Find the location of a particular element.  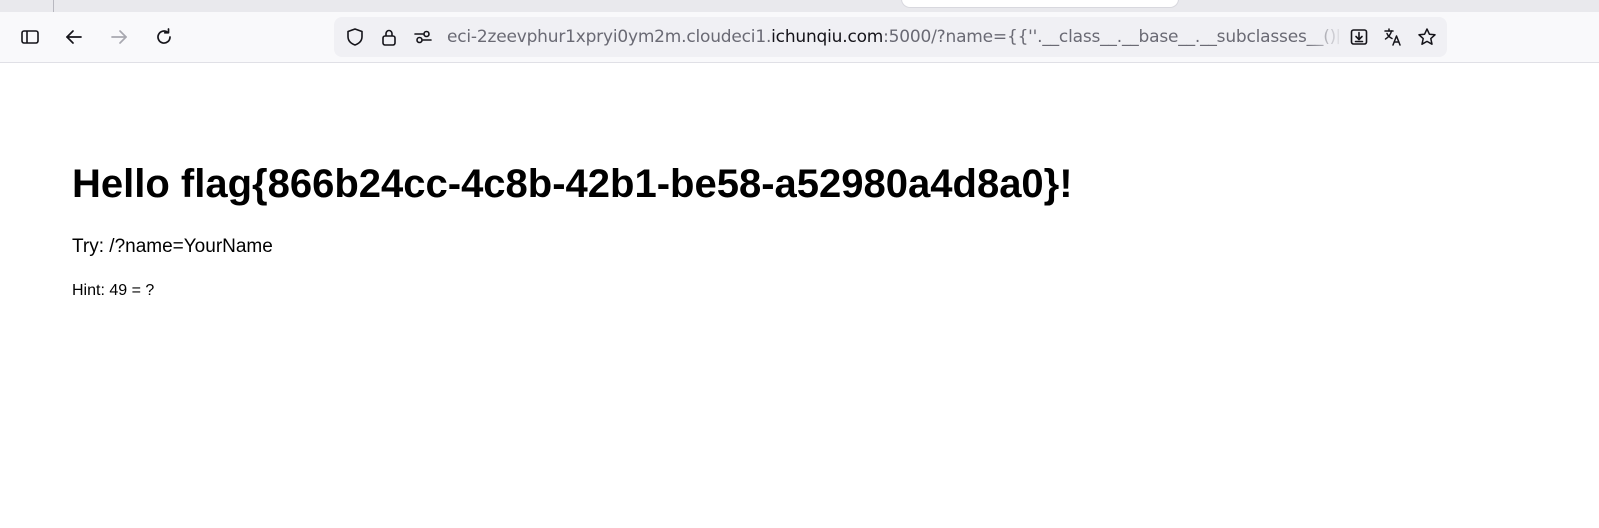

translate-icon is located at coordinates (1392, 37).